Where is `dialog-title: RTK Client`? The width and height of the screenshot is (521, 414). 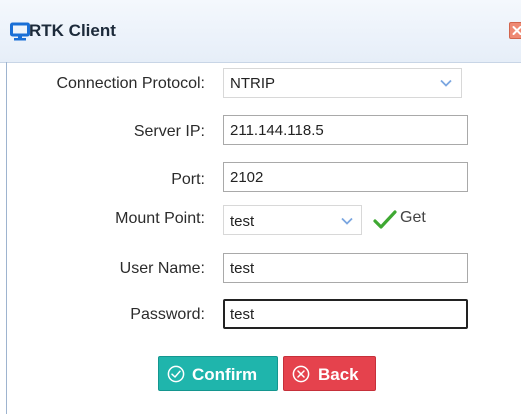 dialog-title: RTK Client is located at coordinates (72, 30).